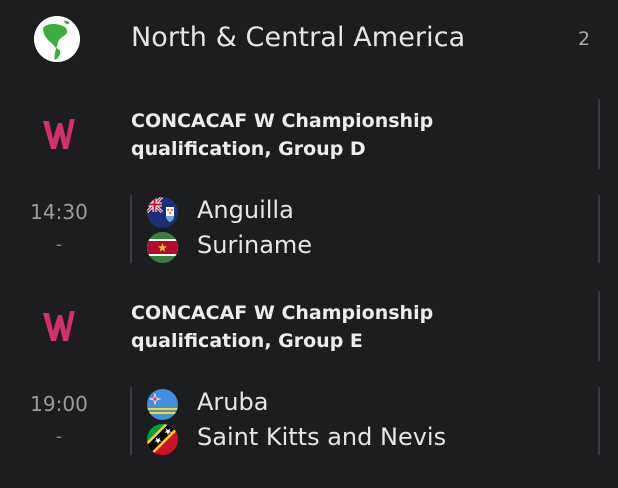 The image size is (618, 488). What do you see at coordinates (162, 404) in the screenshot?
I see `aruba-flag-icon` at bounding box center [162, 404].